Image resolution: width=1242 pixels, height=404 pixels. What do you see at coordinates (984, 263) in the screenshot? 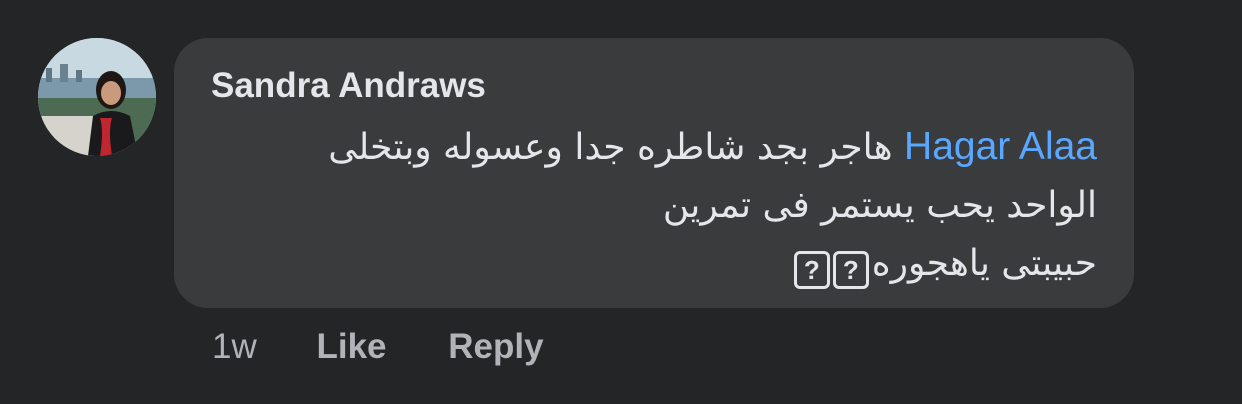
I see `comment-line-3-text: حبيبتى ياهجوره` at bounding box center [984, 263].